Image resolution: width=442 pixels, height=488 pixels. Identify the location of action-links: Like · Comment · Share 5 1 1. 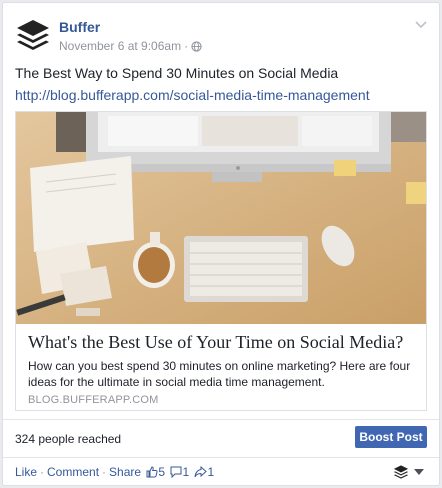
(114, 472).